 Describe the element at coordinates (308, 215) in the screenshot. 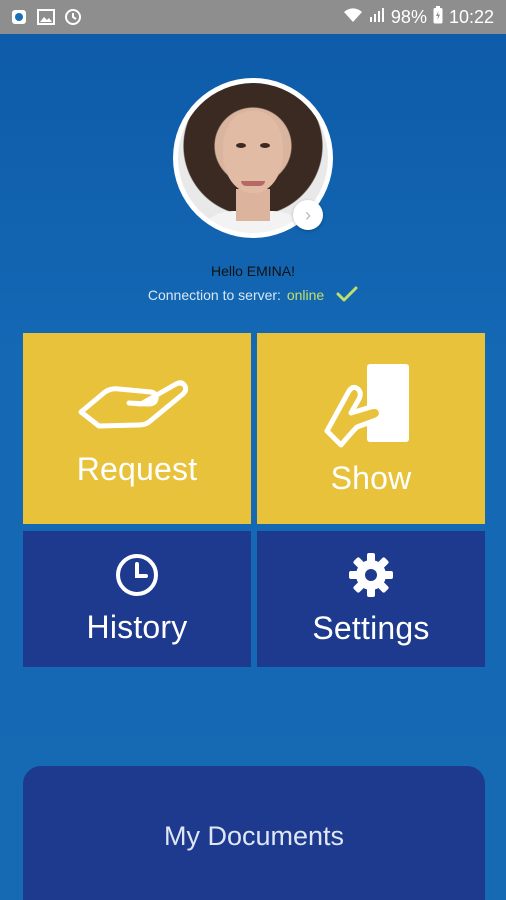

I see `profile-chevron-right-icon: ›` at that location.